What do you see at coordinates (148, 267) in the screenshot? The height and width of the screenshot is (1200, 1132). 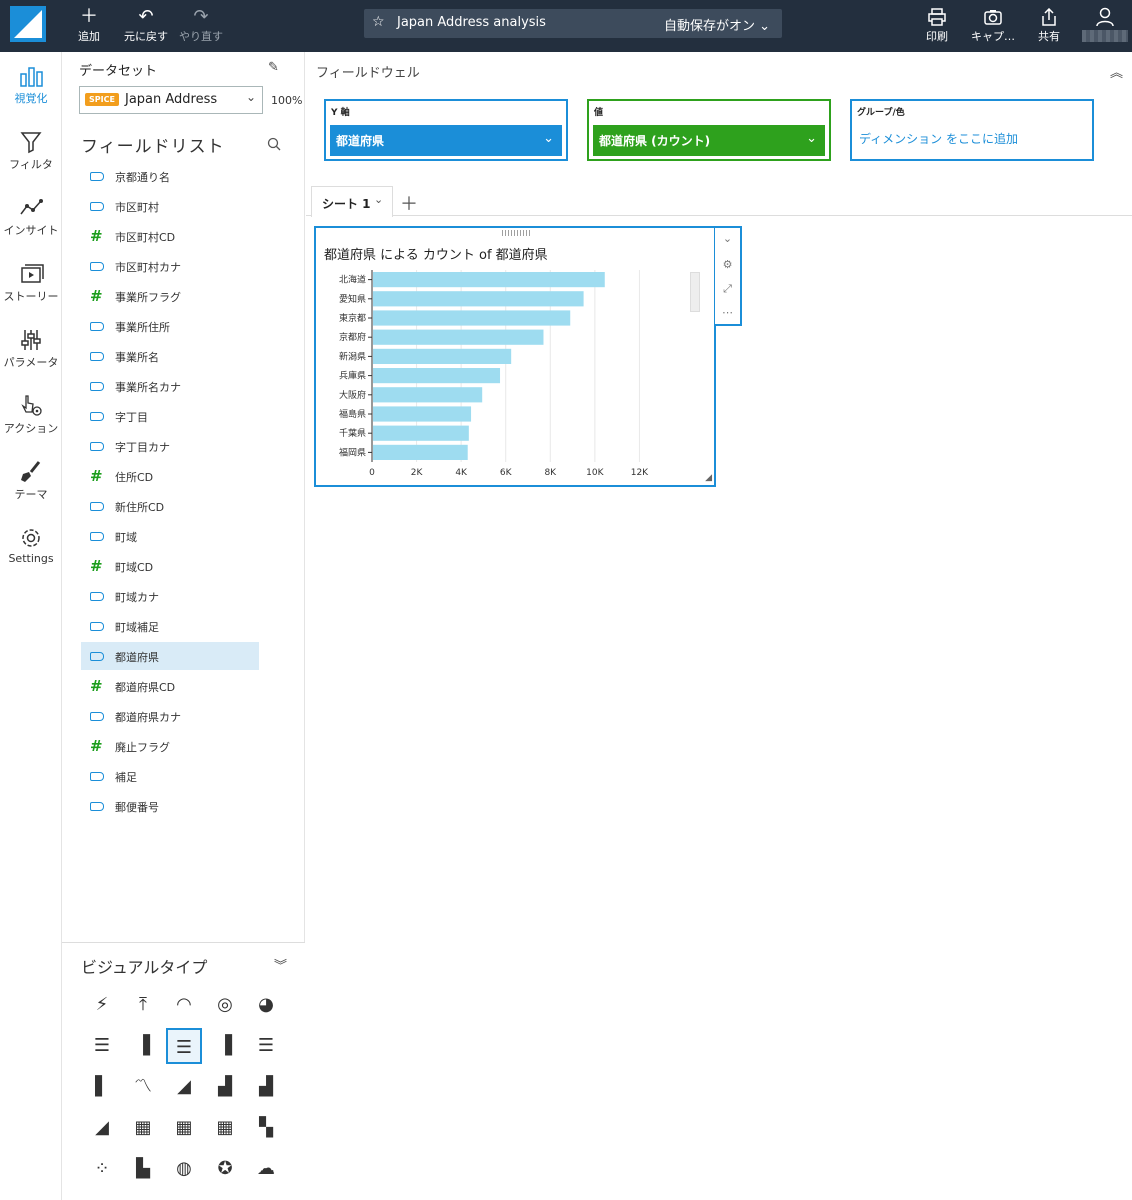 I see `field-label: 市区町村カナ` at bounding box center [148, 267].